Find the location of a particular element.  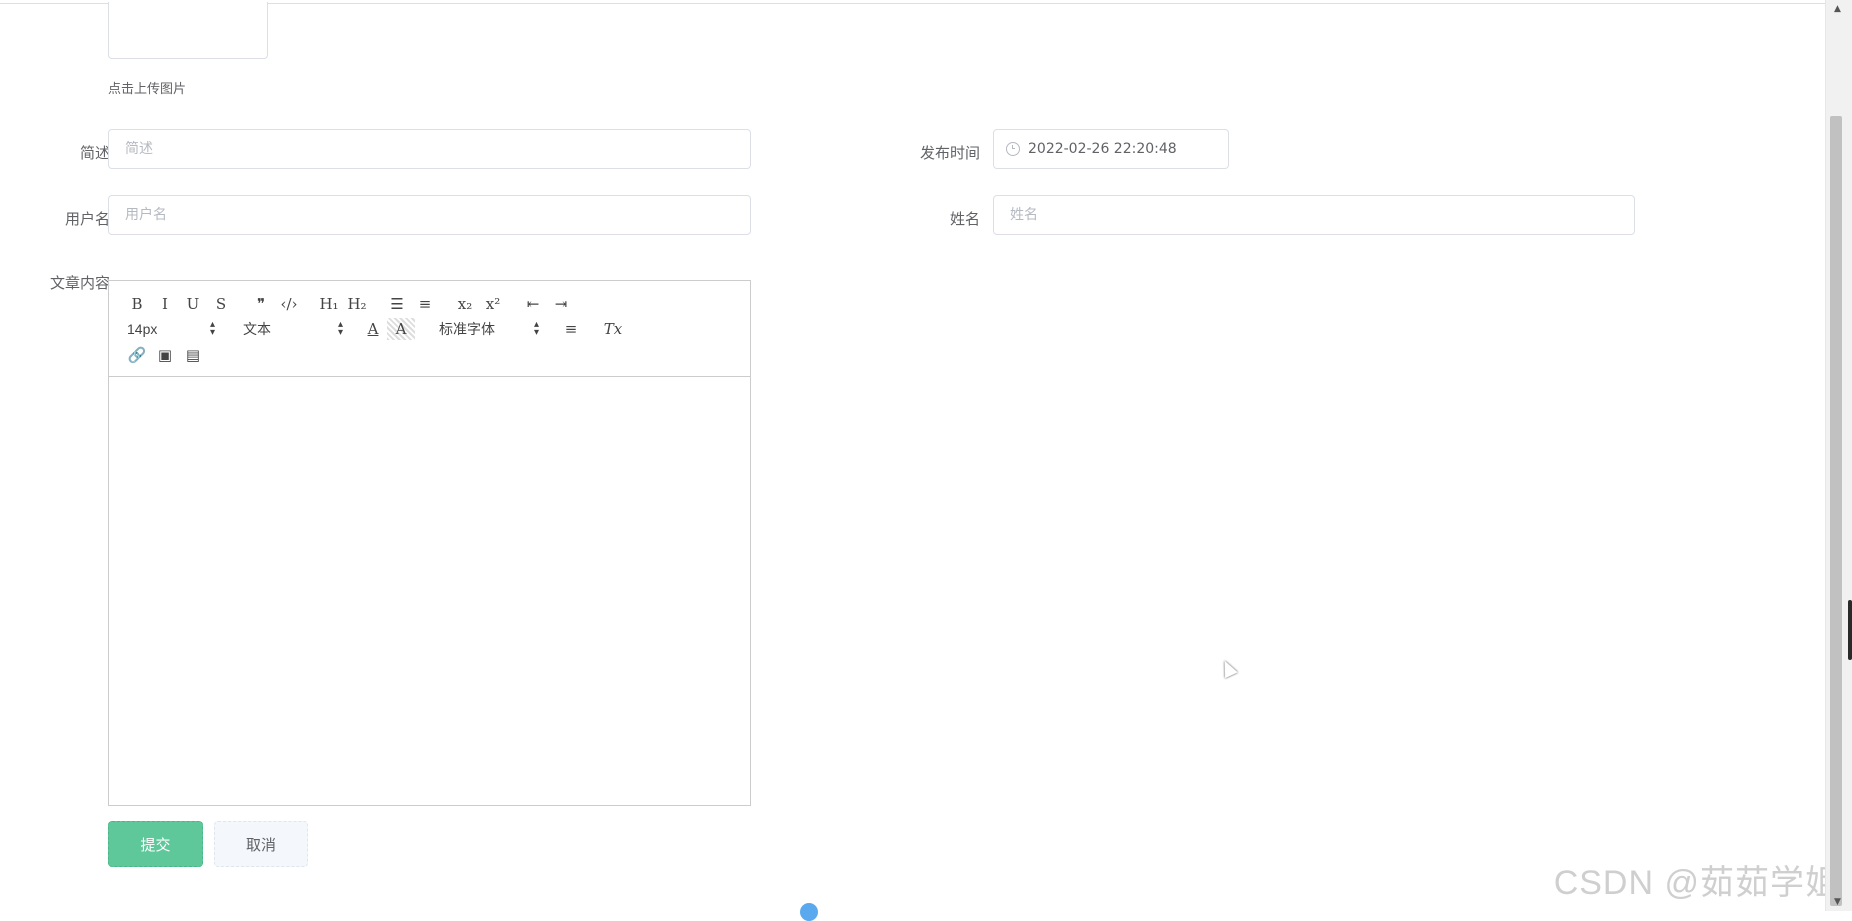

scroll-thumb is located at coordinates (1836, 511).